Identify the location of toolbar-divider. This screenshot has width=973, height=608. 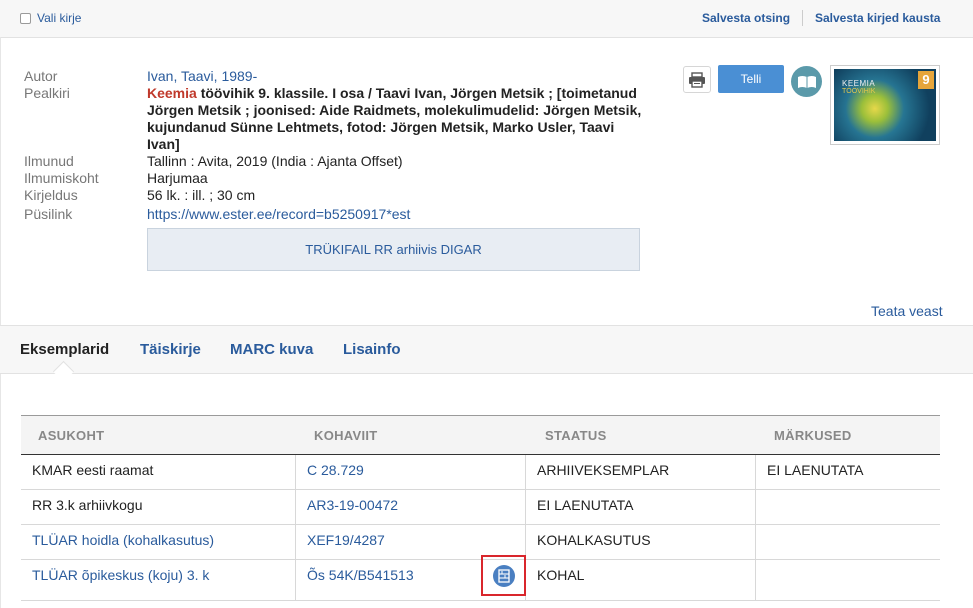
(802, 18).